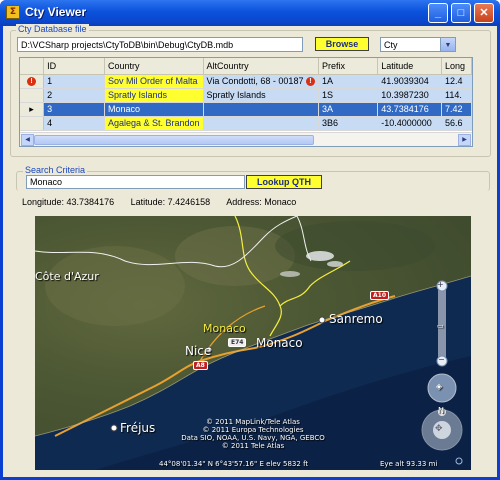  What do you see at coordinates (261, 95) in the screenshot?
I see `cell-altcountry: Spratly Islands` at bounding box center [261, 95].